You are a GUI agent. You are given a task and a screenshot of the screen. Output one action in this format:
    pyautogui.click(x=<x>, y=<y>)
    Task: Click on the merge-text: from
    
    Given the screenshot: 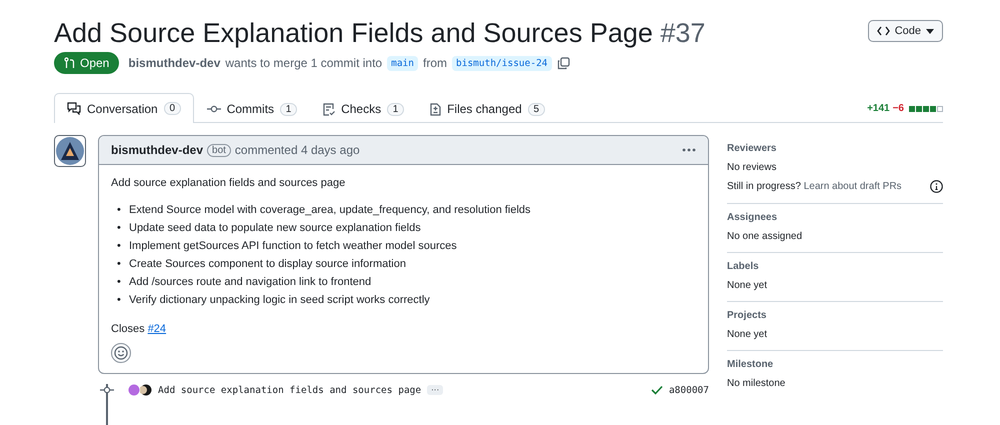 What is the action you would take?
    pyautogui.click(x=435, y=63)
    